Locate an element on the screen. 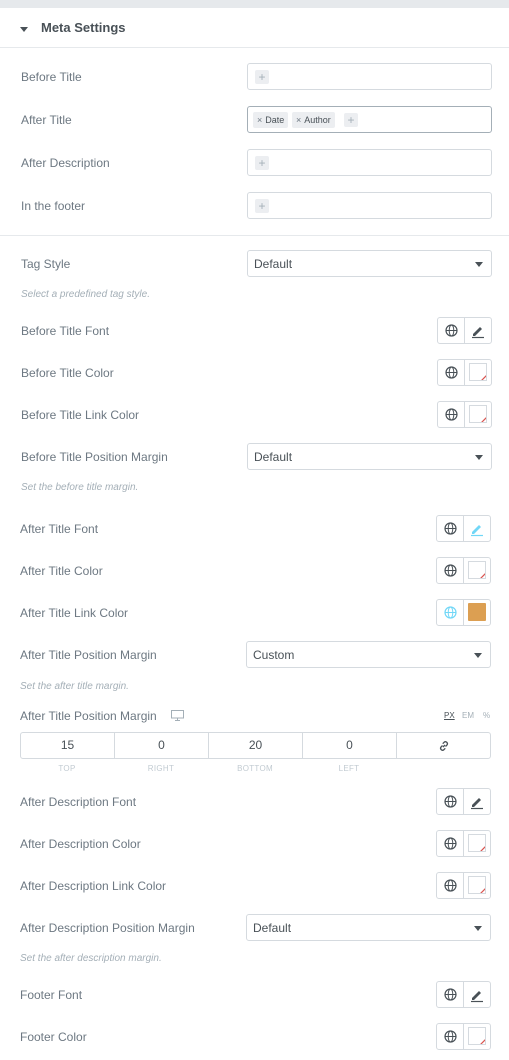 The height and width of the screenshot is (1060, 509). after-title-margin-label: After Title Position Margin is located at coordinates (88, 655).